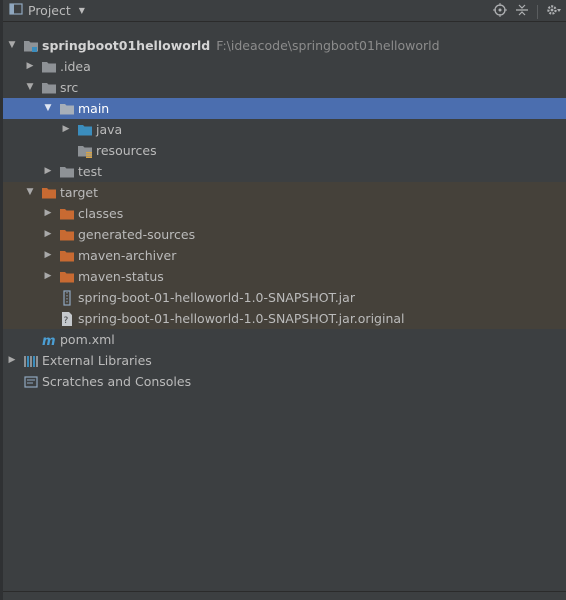 This screenshot has width=566, height=600. What do you see at coordinates (554, 11) in the screenshot?
I see `settings-gear-icon` at bounding box center [554, 11].